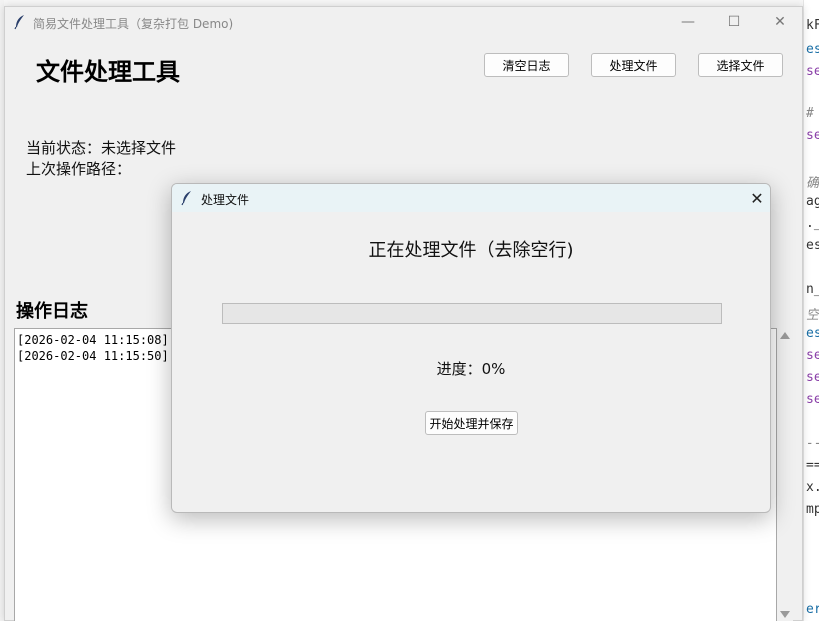 This screenshot has width=819, height=621. Describe the element at coordinates (472, 313) in the screenshot. I see `progress-bar` at that location.